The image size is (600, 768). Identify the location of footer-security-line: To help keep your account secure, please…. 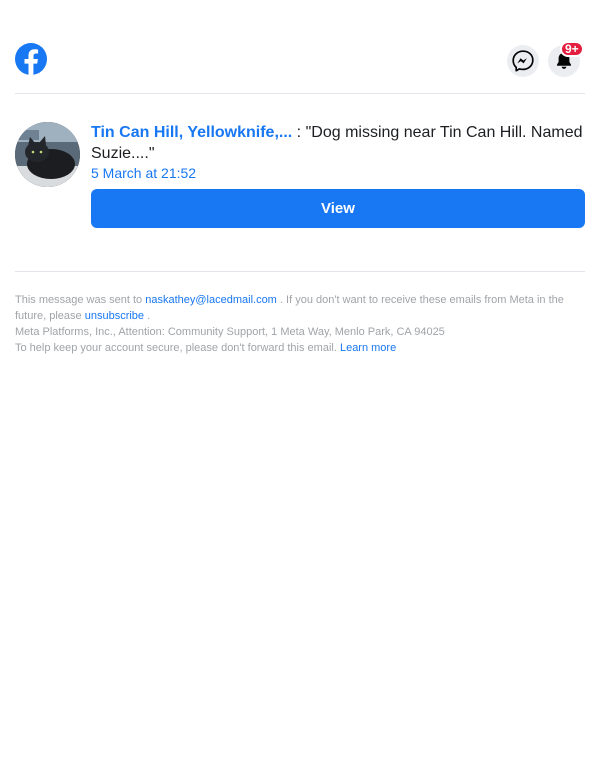
(297, 348).